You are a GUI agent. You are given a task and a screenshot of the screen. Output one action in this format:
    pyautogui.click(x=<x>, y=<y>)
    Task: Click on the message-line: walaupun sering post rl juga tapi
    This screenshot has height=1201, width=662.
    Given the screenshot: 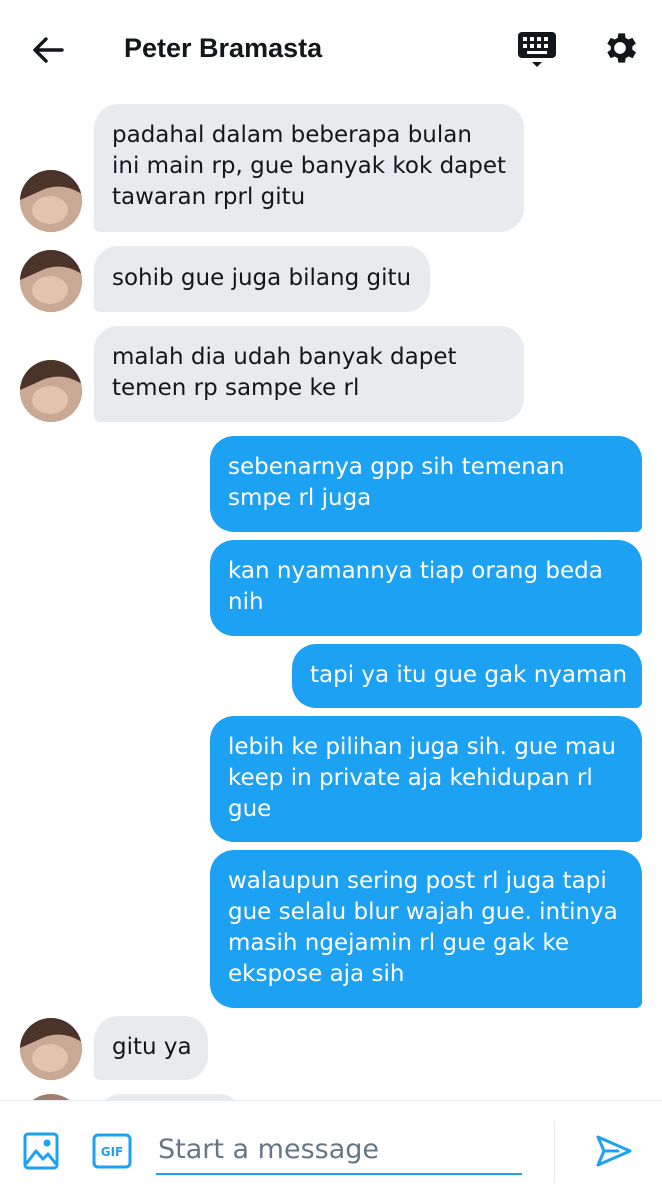 What is the action you would take?
    pyautogui.click(x=417, y=881)
    